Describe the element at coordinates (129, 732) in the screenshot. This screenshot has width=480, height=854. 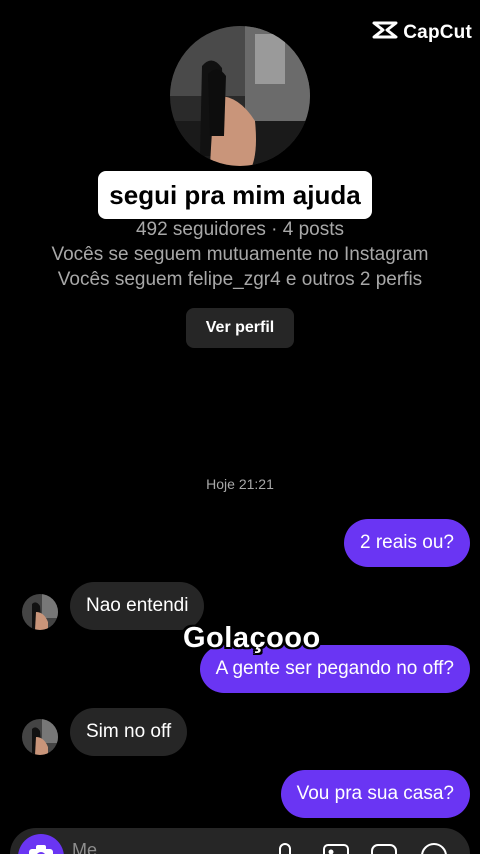
I see `message-bubble-incoming: Sim no off` at that location.